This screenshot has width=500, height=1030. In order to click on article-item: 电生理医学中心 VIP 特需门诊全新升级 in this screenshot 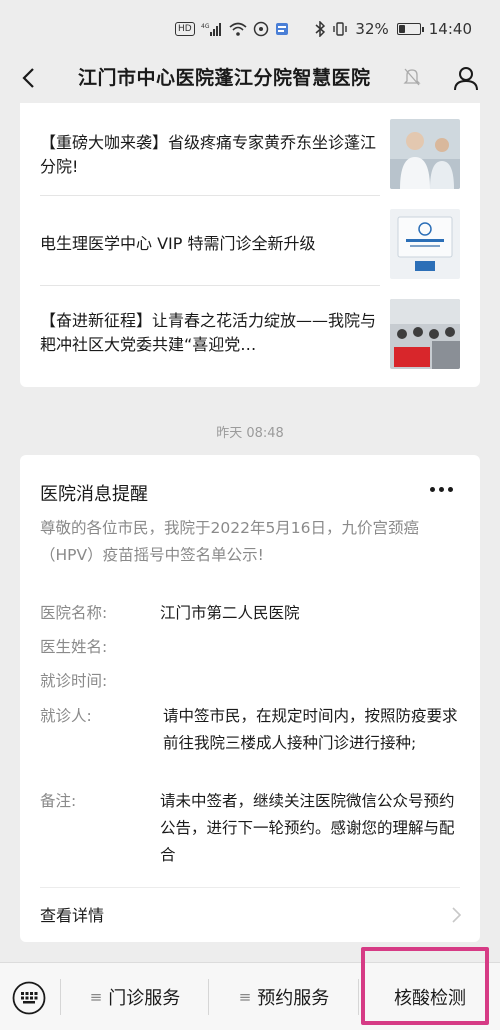, I will do `click(250, 244)`.